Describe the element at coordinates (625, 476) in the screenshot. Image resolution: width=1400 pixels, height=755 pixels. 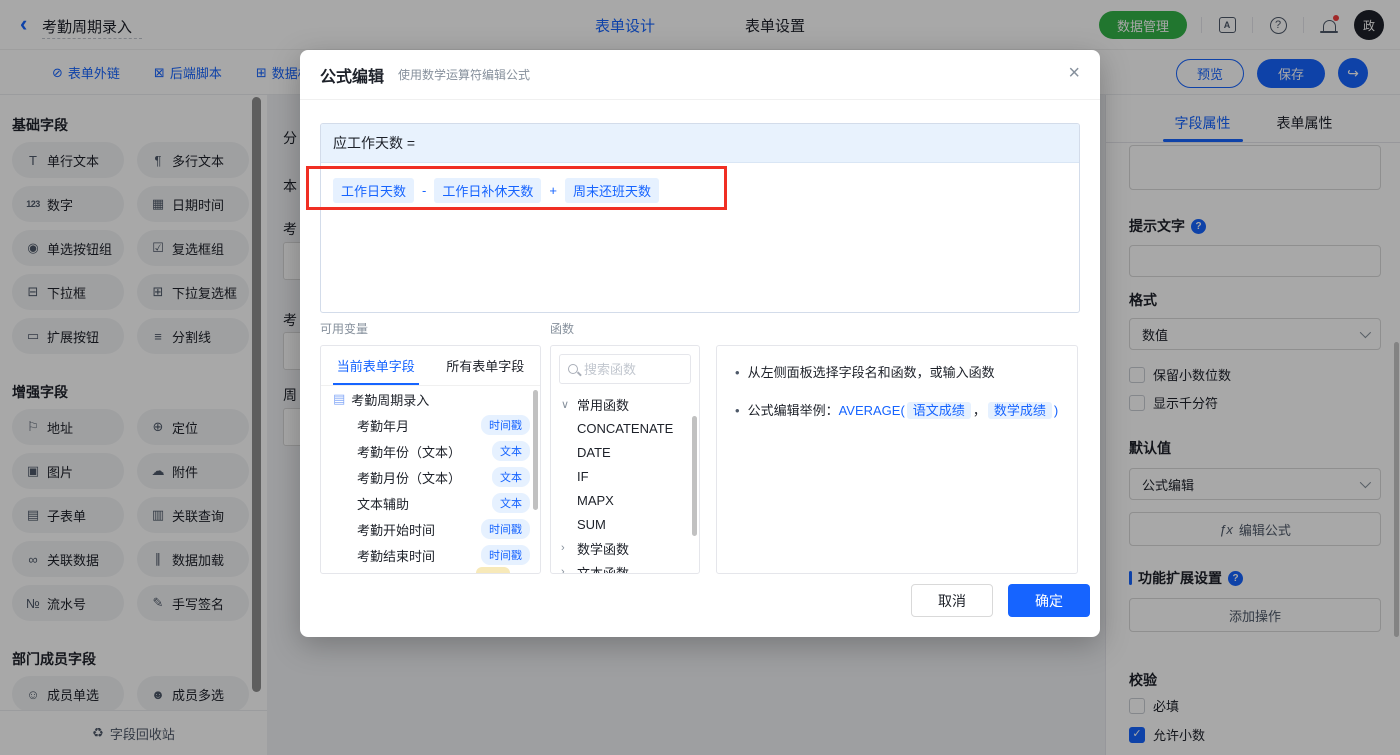
I see `function-item: IF` at that location.